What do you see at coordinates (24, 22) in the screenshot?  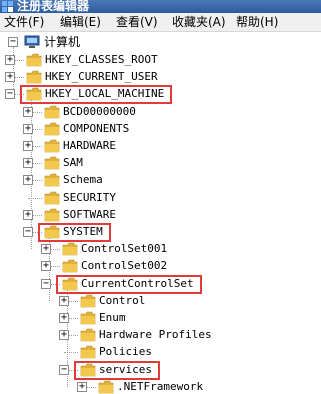 I see `menu-file: 文件(F)` at bounding box center [24, 22].